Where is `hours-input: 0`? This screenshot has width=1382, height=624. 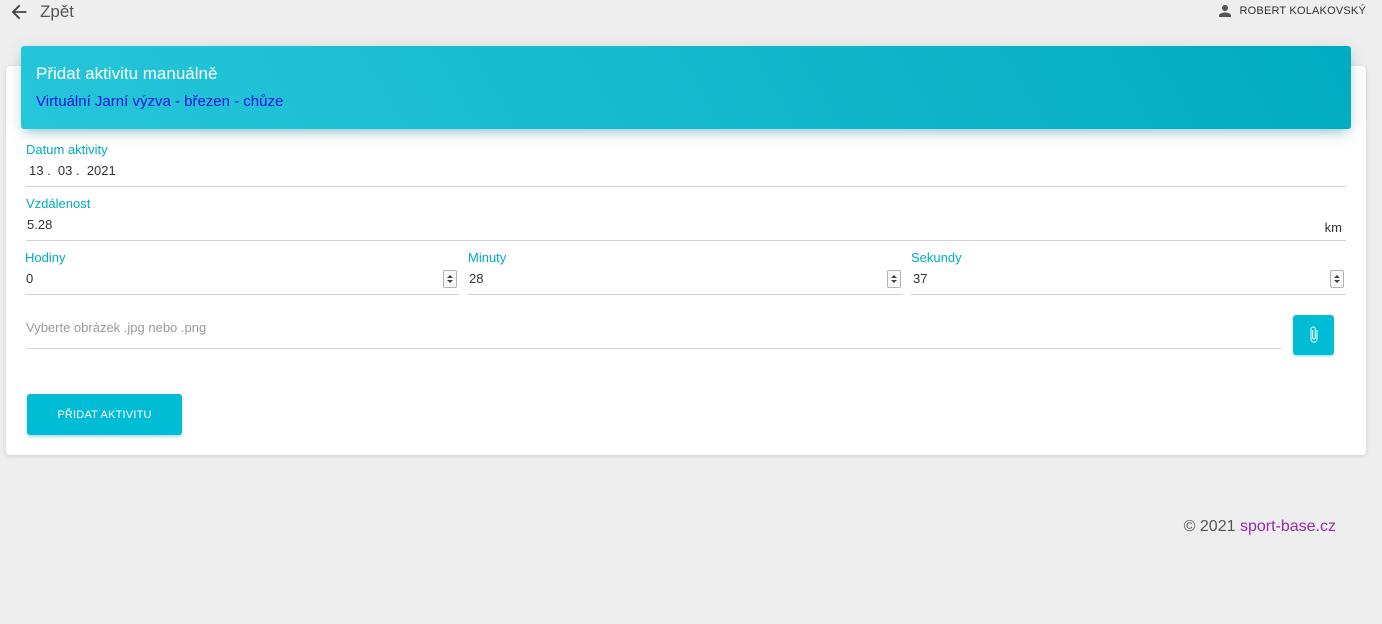 hours-input: 0 is located at coordinates (29, 278).